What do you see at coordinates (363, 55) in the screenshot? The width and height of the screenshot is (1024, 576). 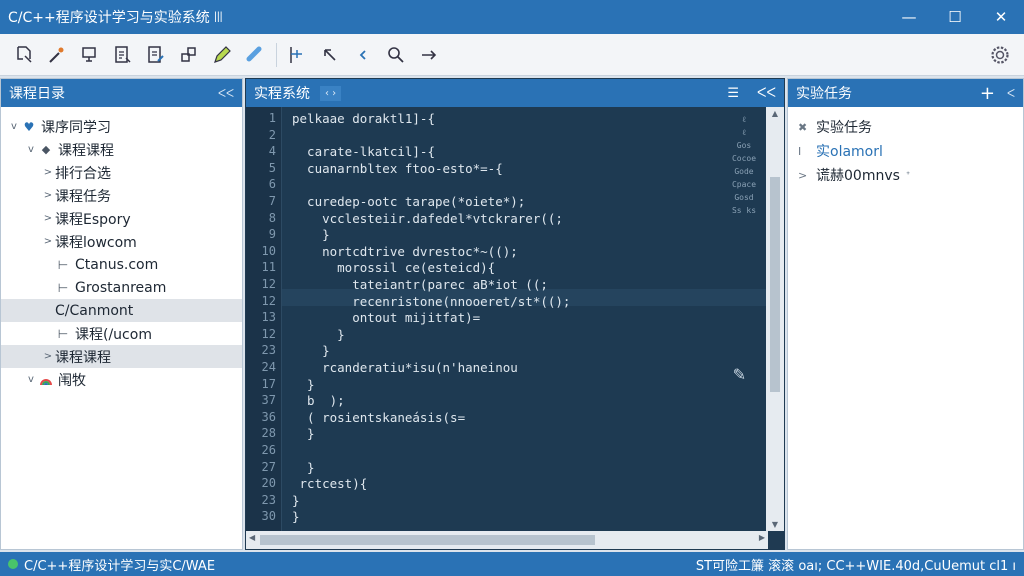 I see `back-icon` at bounding box center [363, 55].